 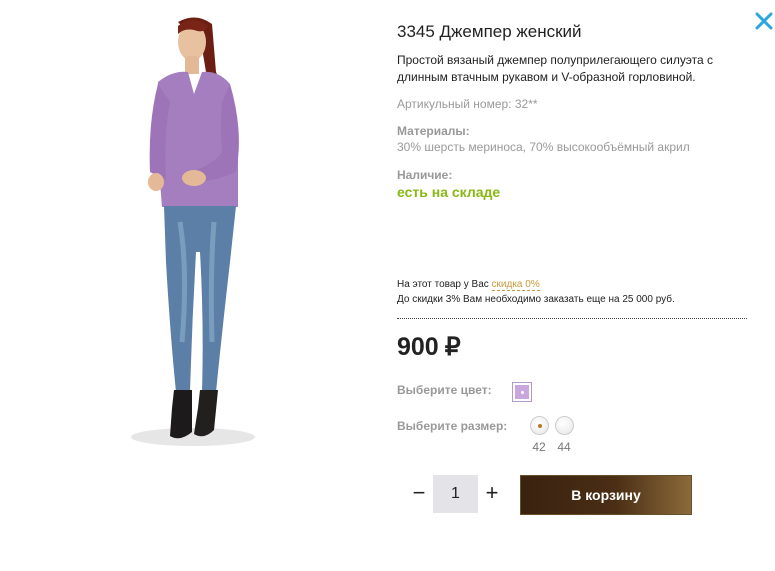 I want to click on size-value: 42, so click(x=539, y=447).